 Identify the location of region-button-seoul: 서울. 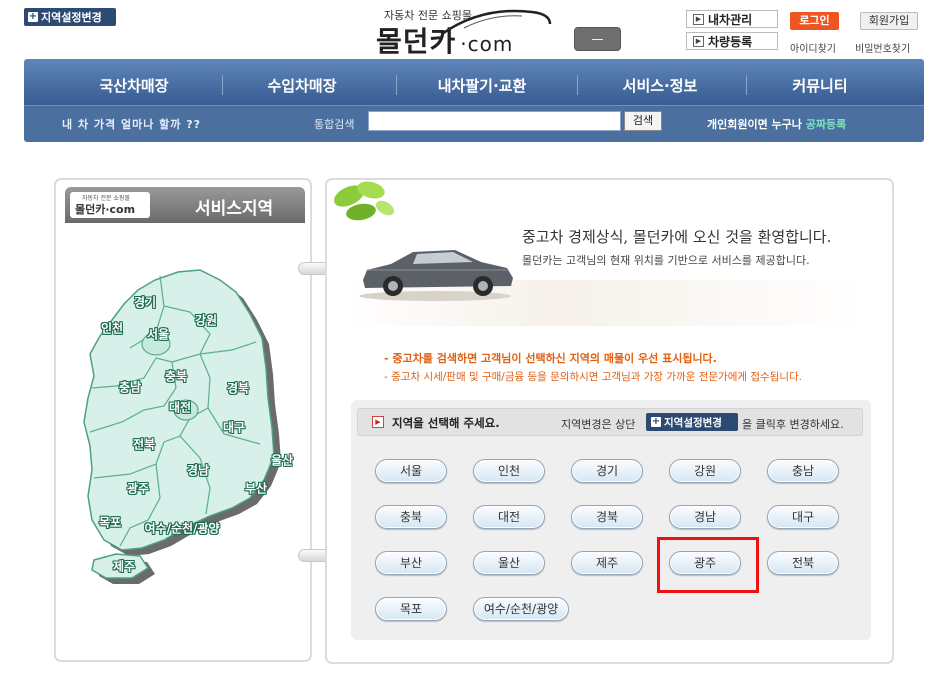
(411, 471).